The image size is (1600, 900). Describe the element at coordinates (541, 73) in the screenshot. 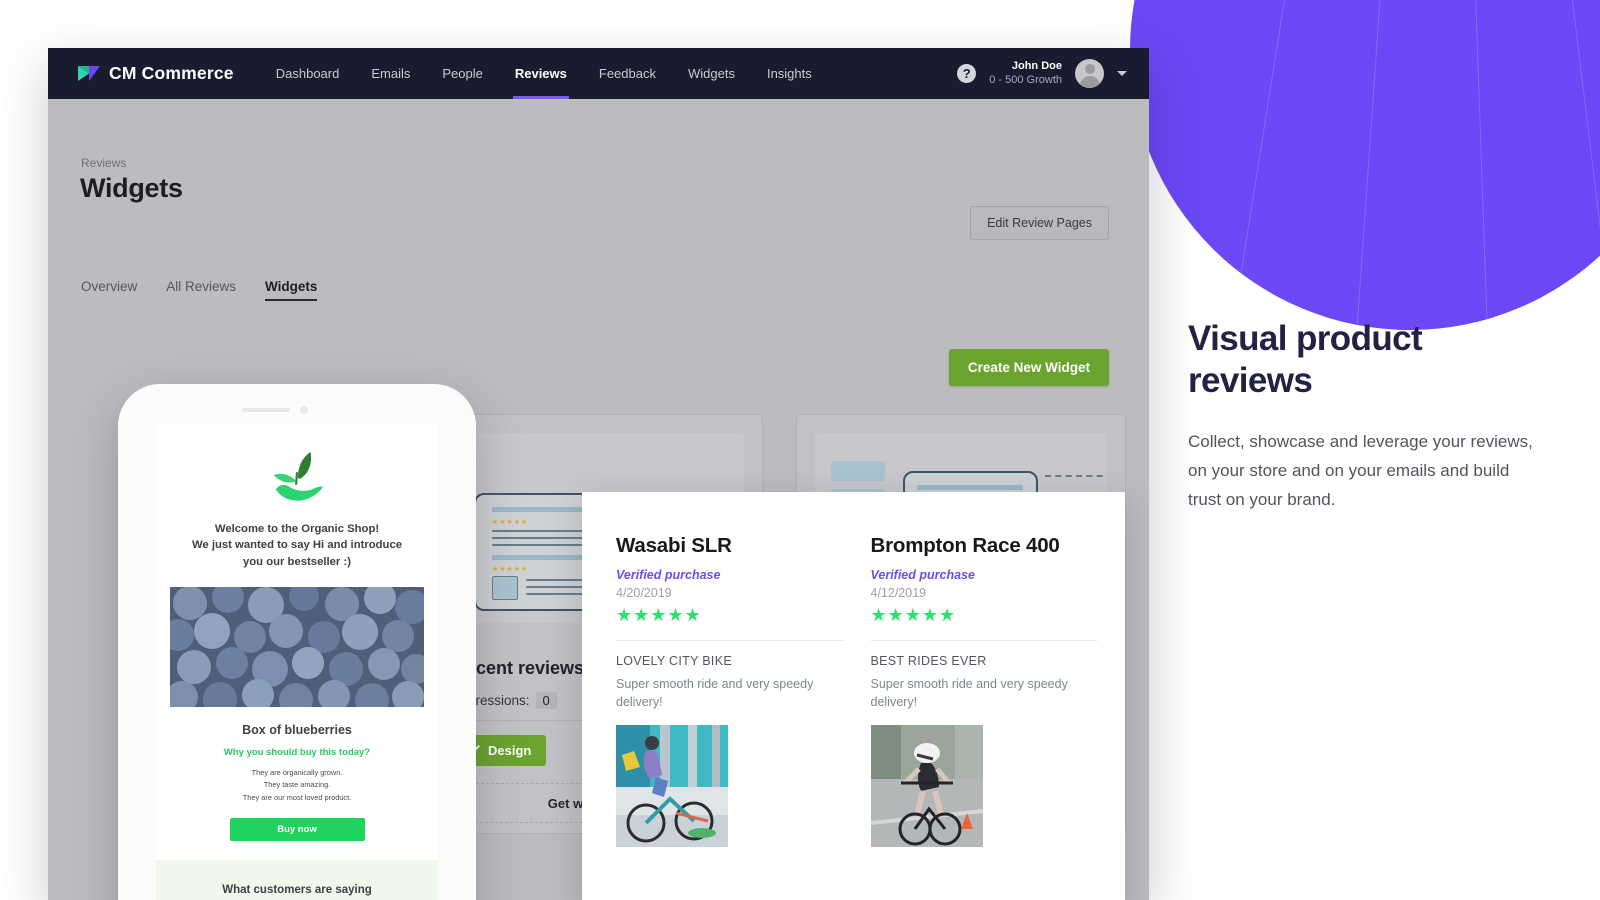

I see `nav-item-reviews: Reviews` at that location.